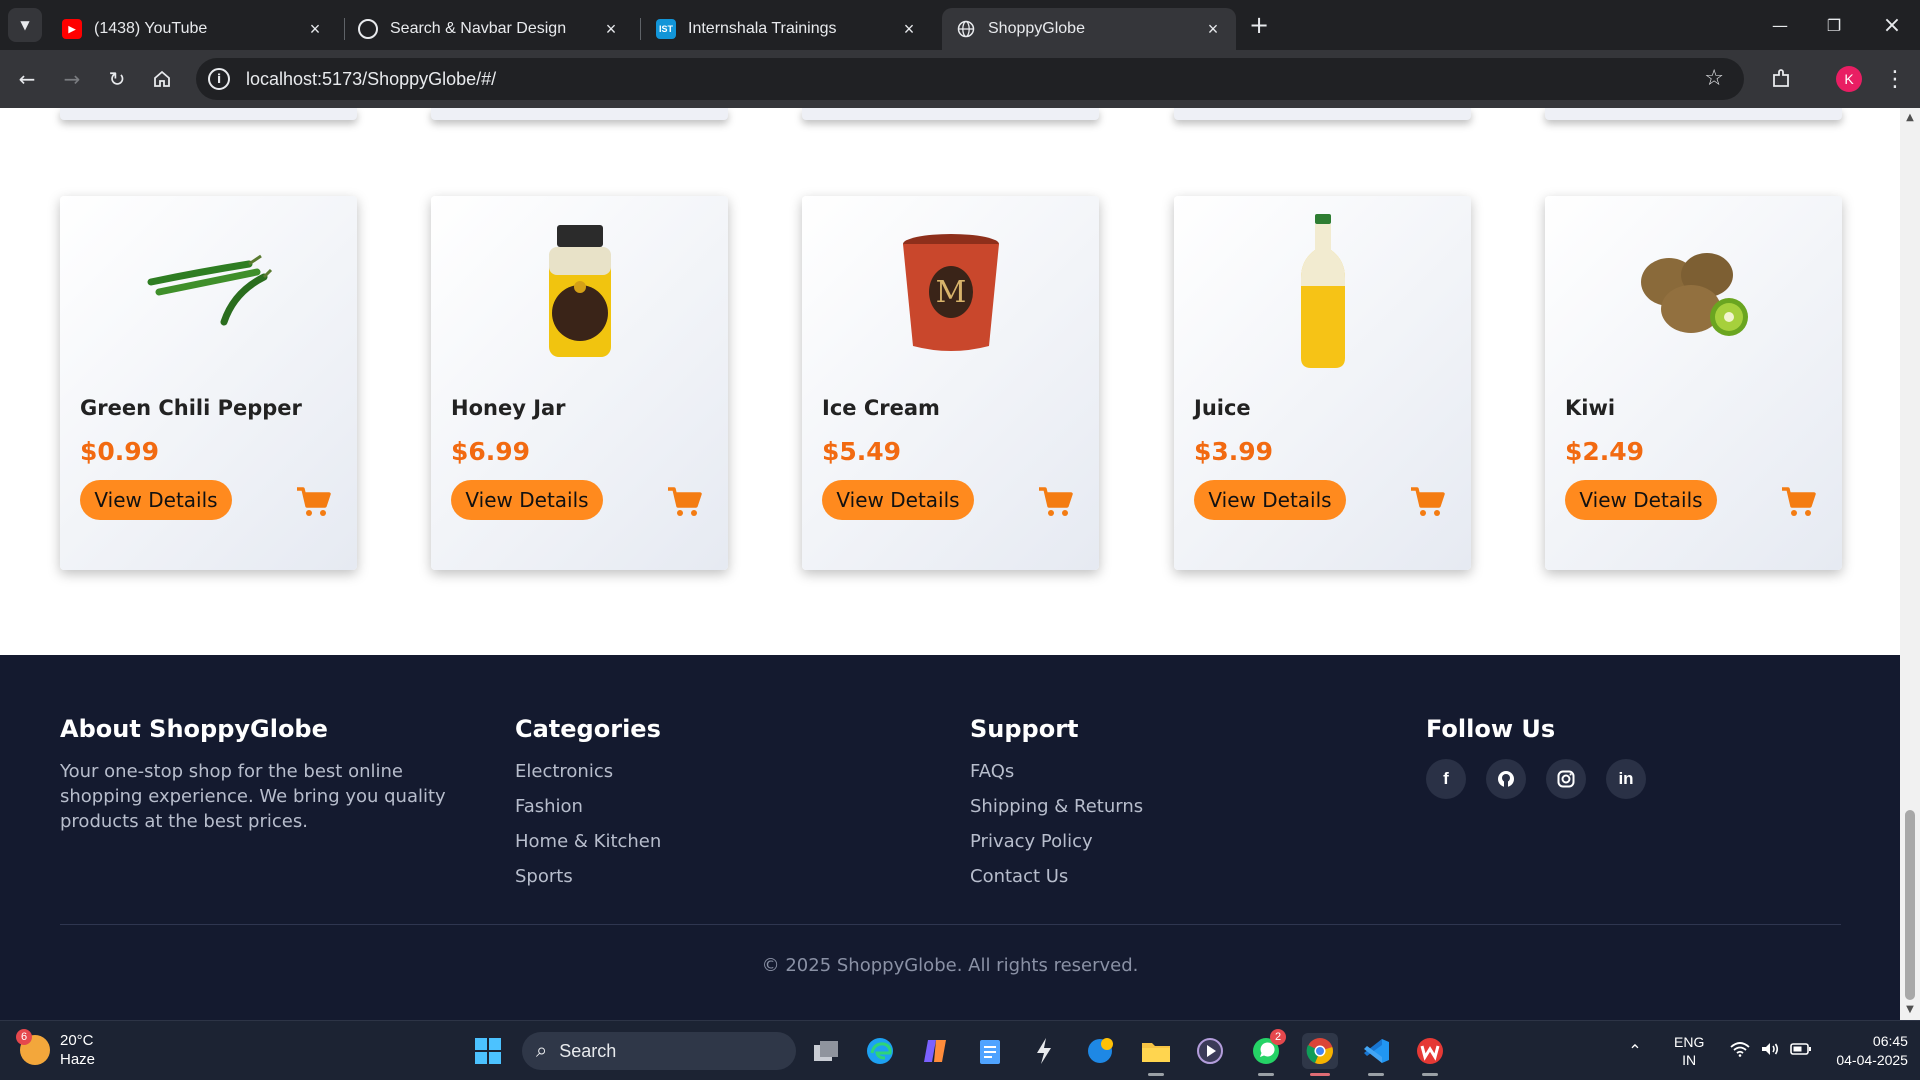  I want to click on browser-menu-button: ⋮, so click(1895, 79).